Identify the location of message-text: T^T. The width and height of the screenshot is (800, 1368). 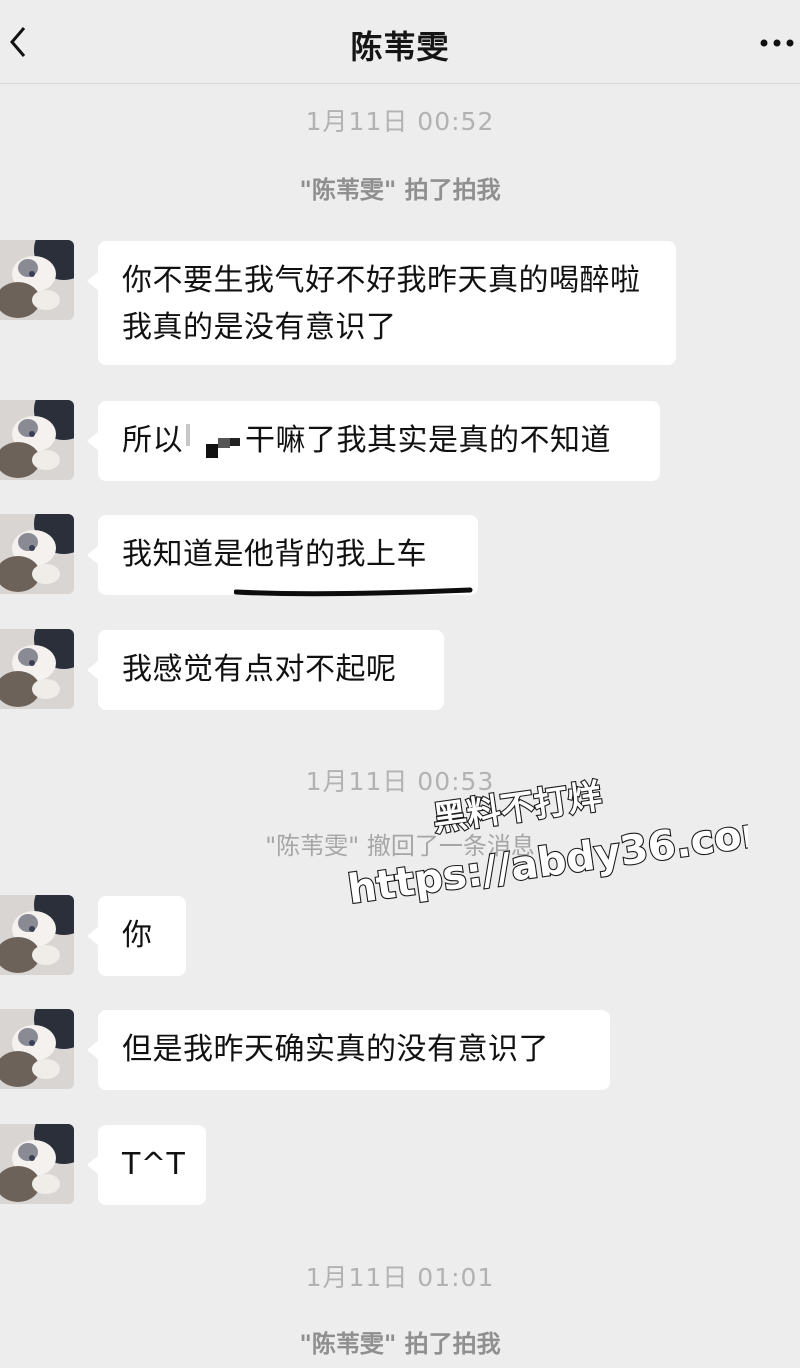
(154, 1164).